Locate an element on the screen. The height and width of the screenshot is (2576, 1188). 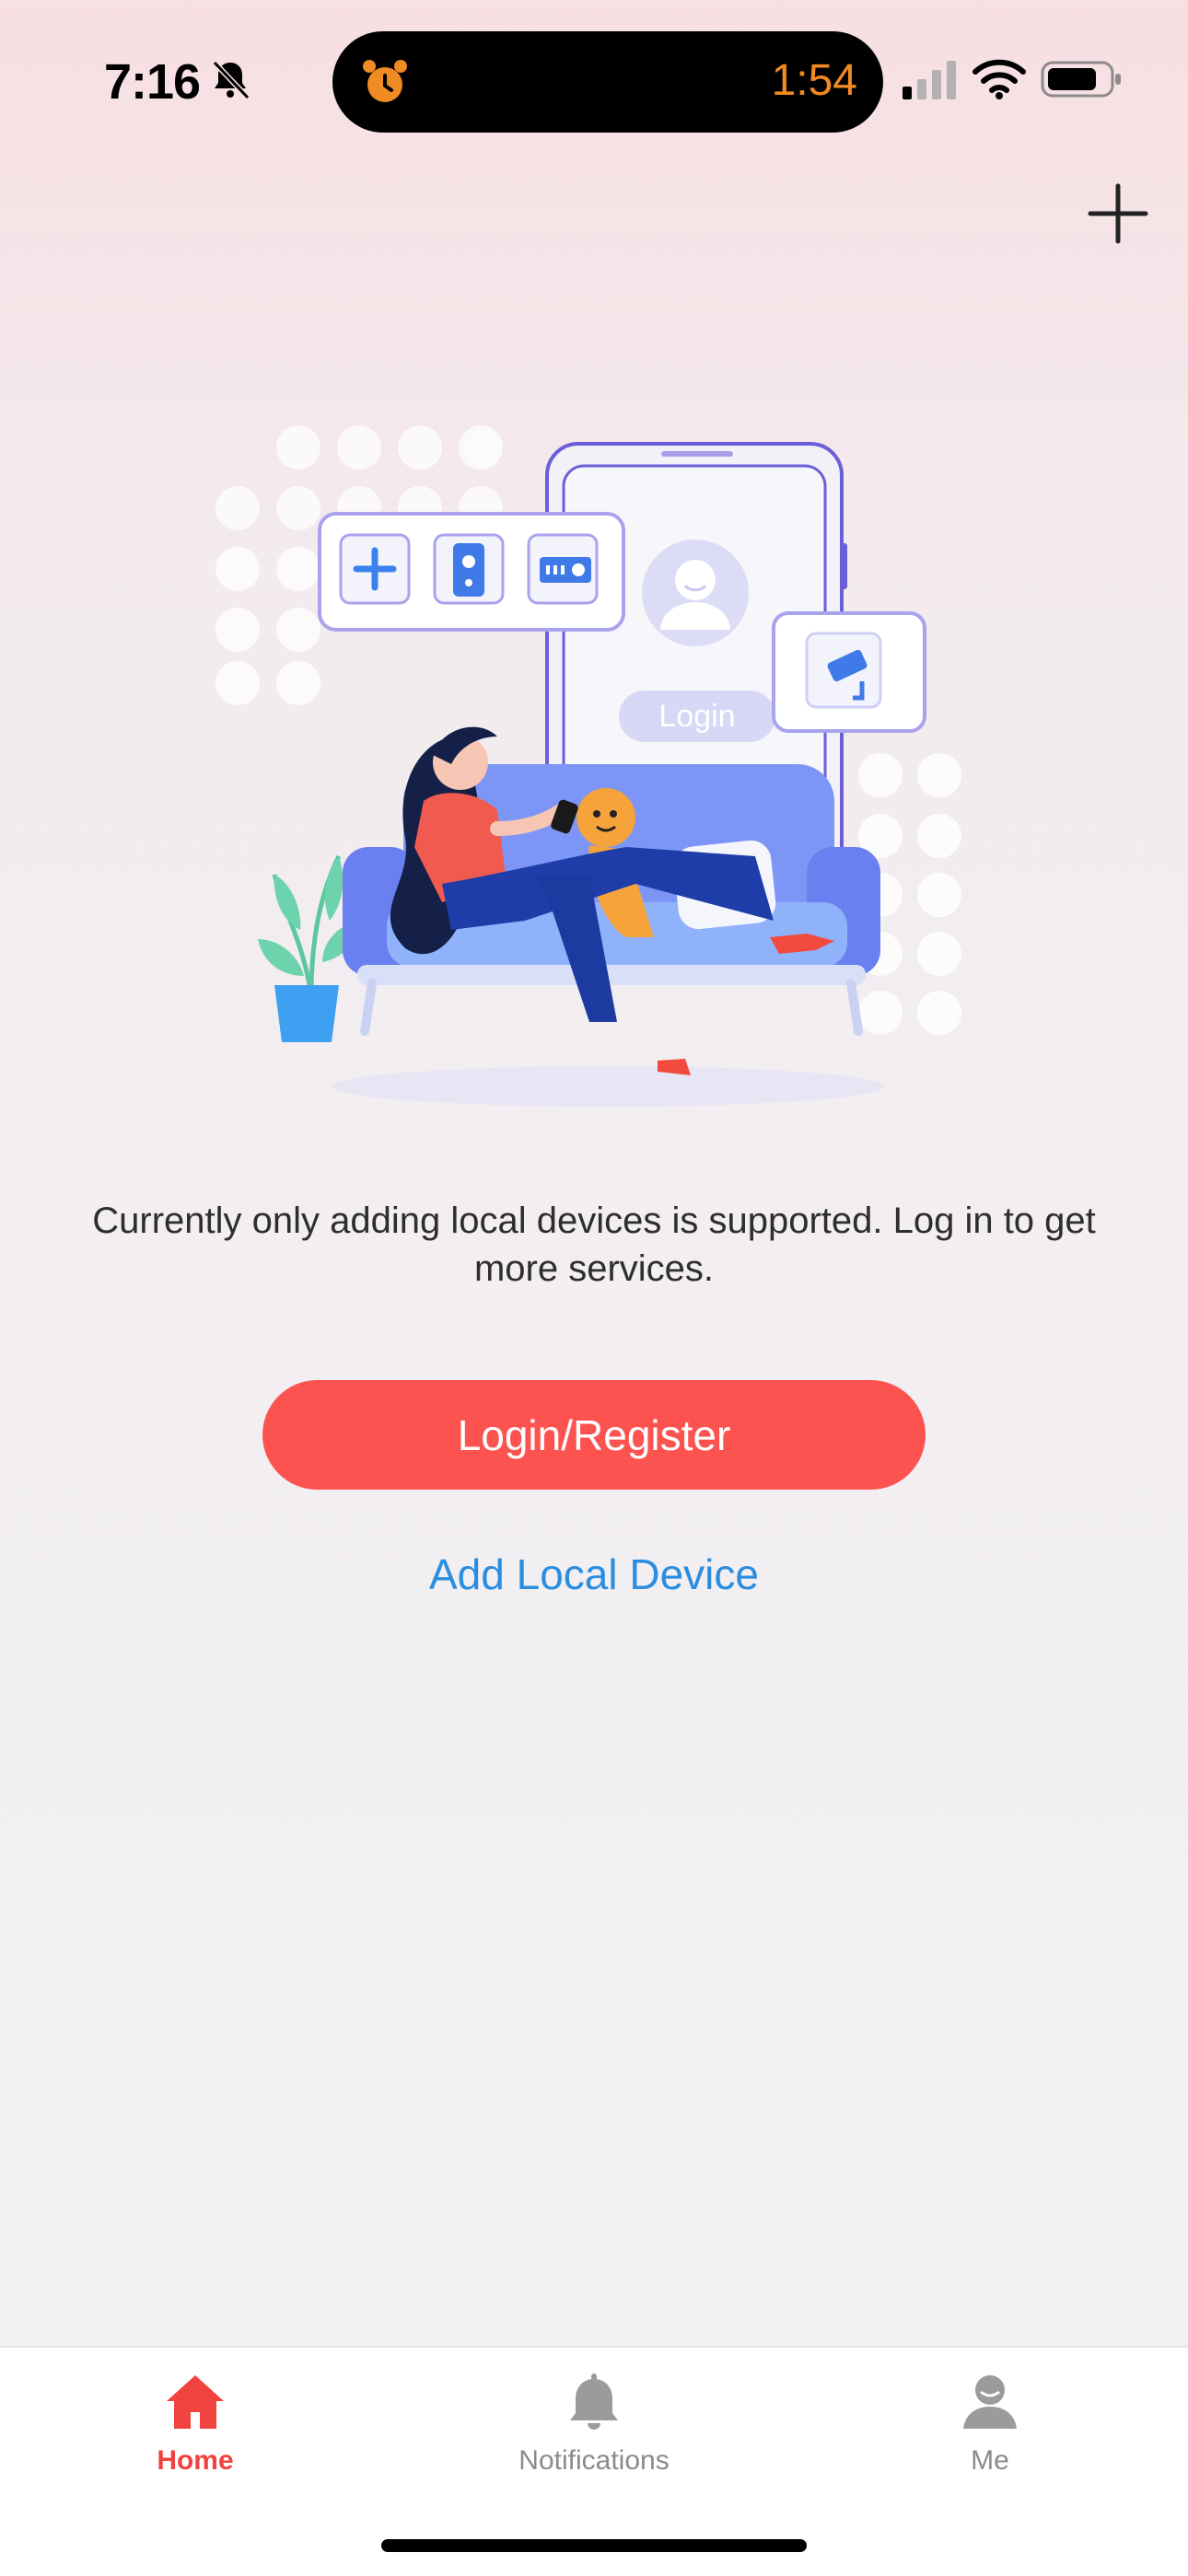
wifi-icon is located at coordinates (999, 79).